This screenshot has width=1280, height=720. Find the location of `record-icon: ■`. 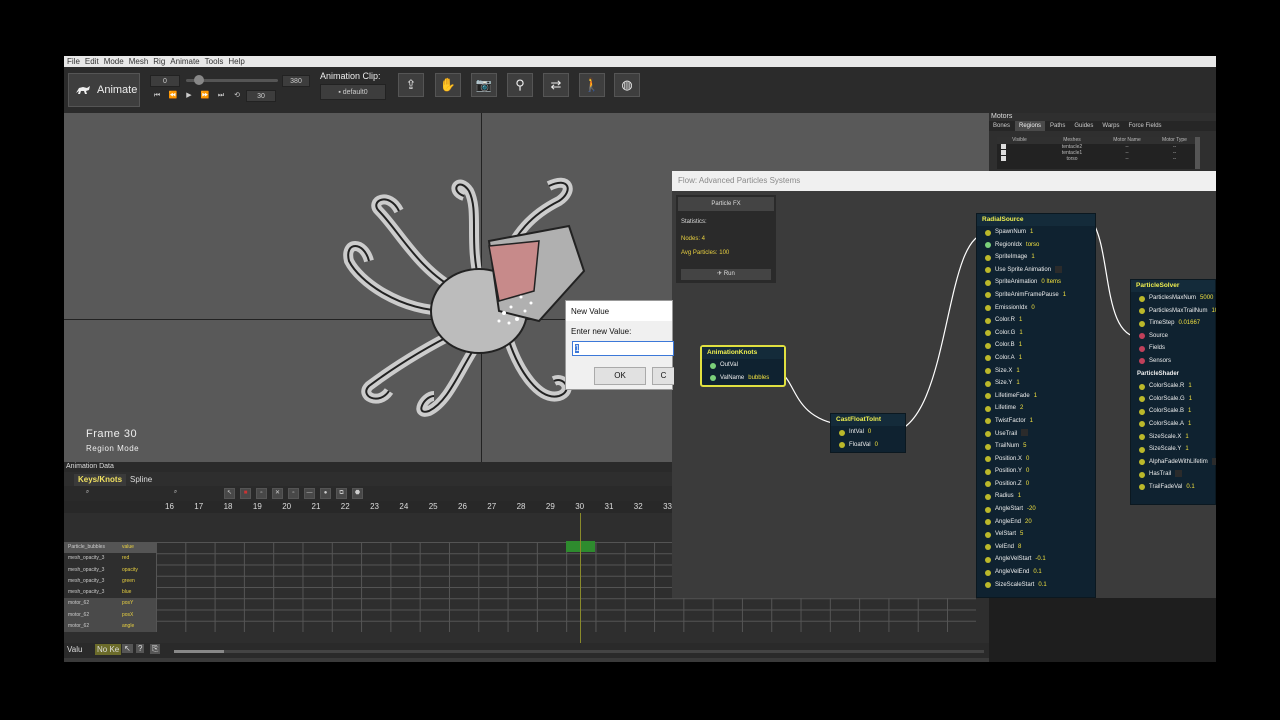

record-icon: ■ is located at coordinates (245, 493).